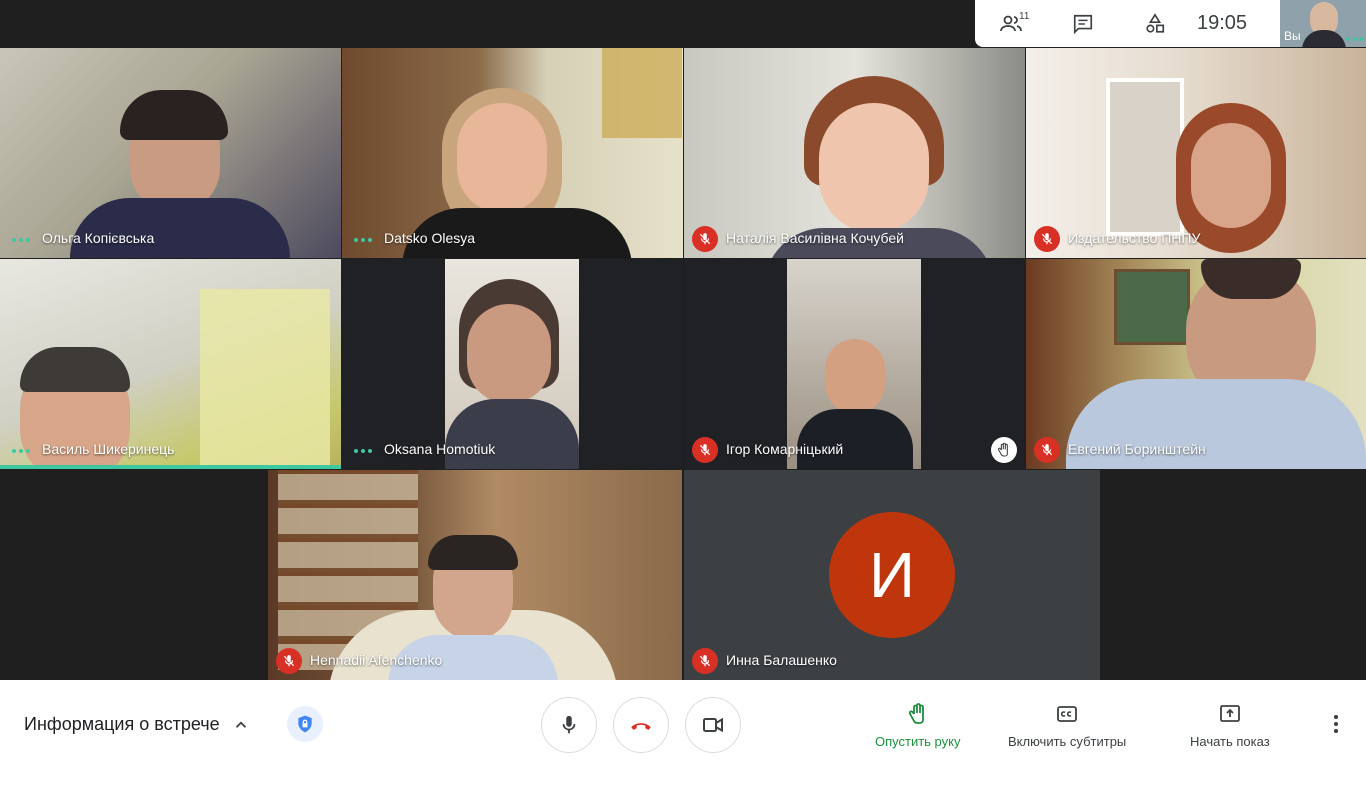 Image resolution: width=1366 pixels, height=788 pixels. What do you see at coordinates (1292, 36) in the screenshot?
I see `self-label: Вы` at bounding box center [1292, 36].